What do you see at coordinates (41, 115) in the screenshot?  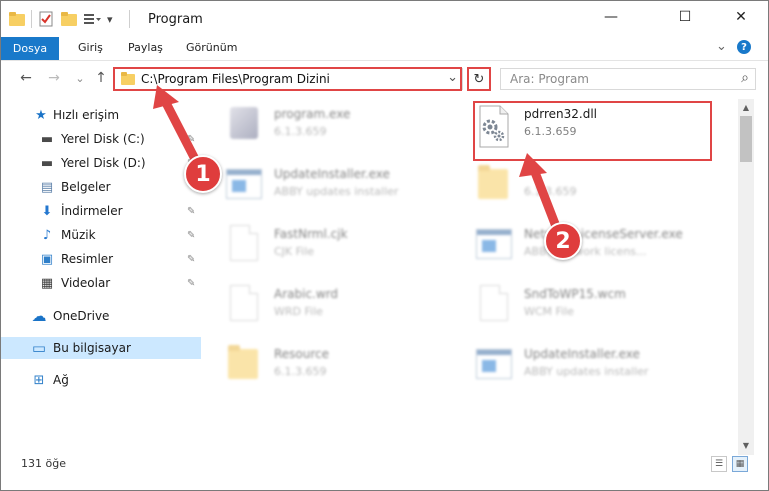 I see `star-icon: ★` at bounding box center [41, 115].